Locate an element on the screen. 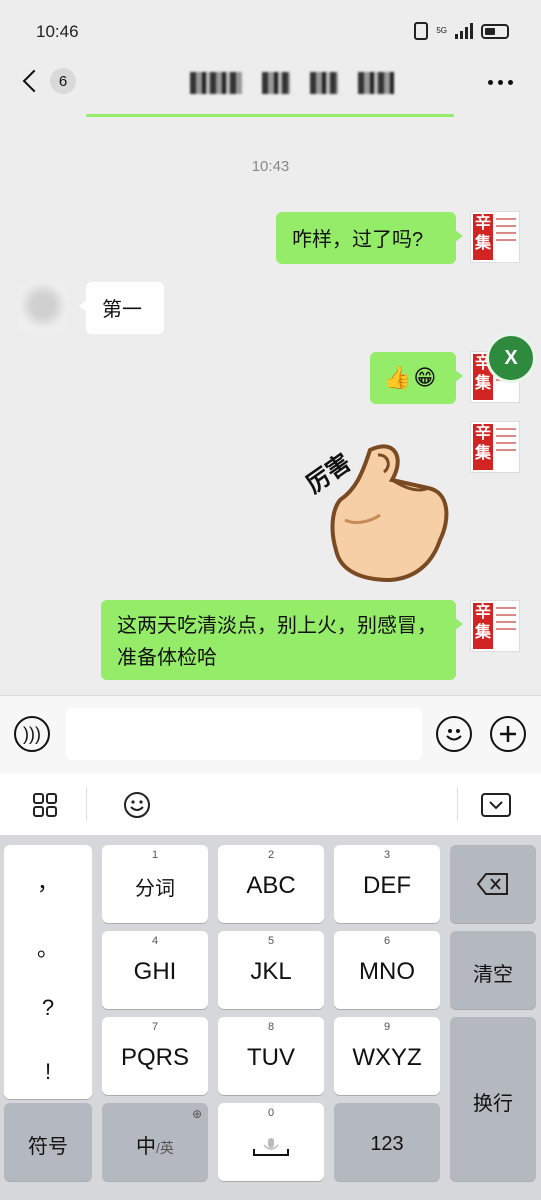 Image resolution: width=541 pixels, height=1200 pixels. more-actions-button is located at coordinates (508, 734).